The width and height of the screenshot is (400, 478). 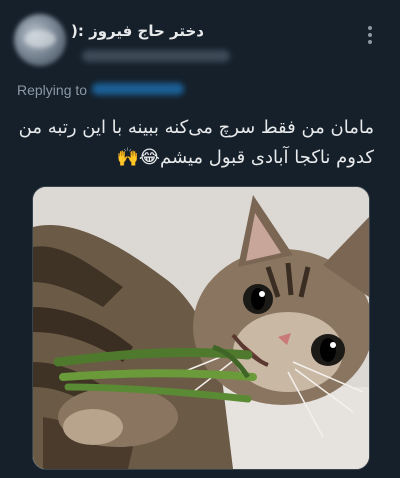 What do you see at coordinates (52, 90) in the screenshot?
I see `replying-to-label: Replying to` at bounding box center [52, 90].